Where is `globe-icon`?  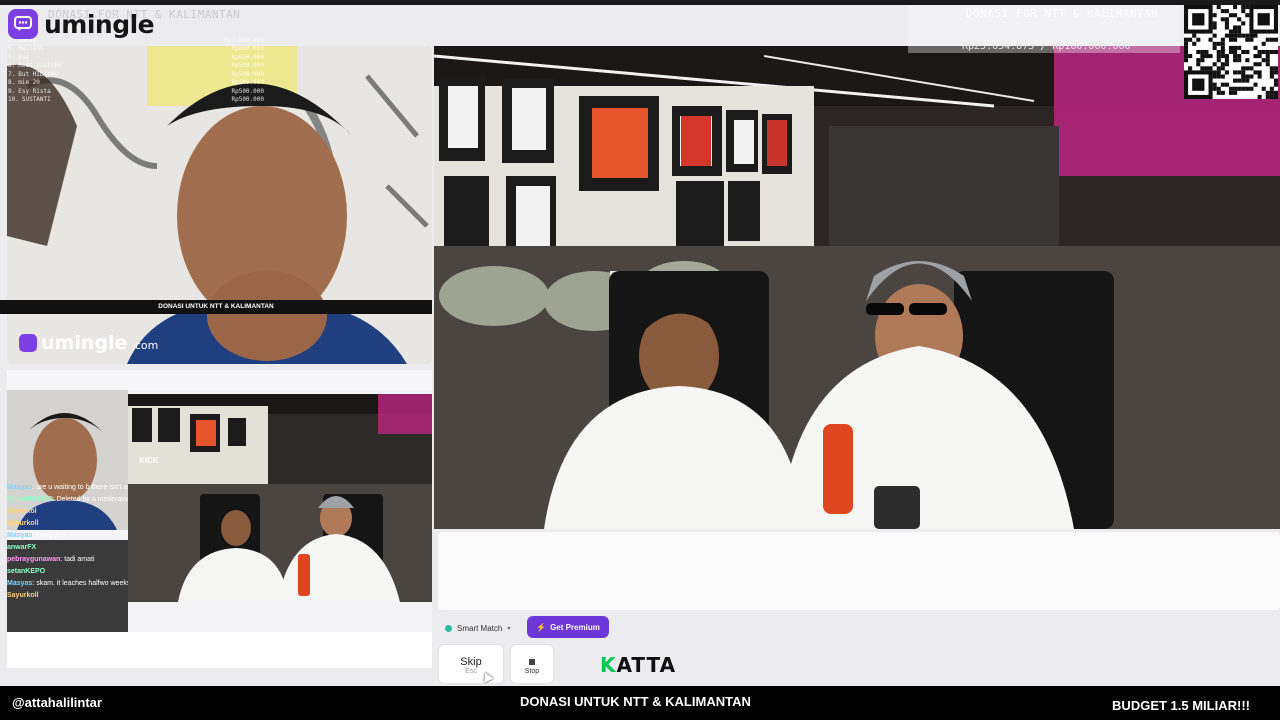 globe-icon is located at coordinates (448, 628).